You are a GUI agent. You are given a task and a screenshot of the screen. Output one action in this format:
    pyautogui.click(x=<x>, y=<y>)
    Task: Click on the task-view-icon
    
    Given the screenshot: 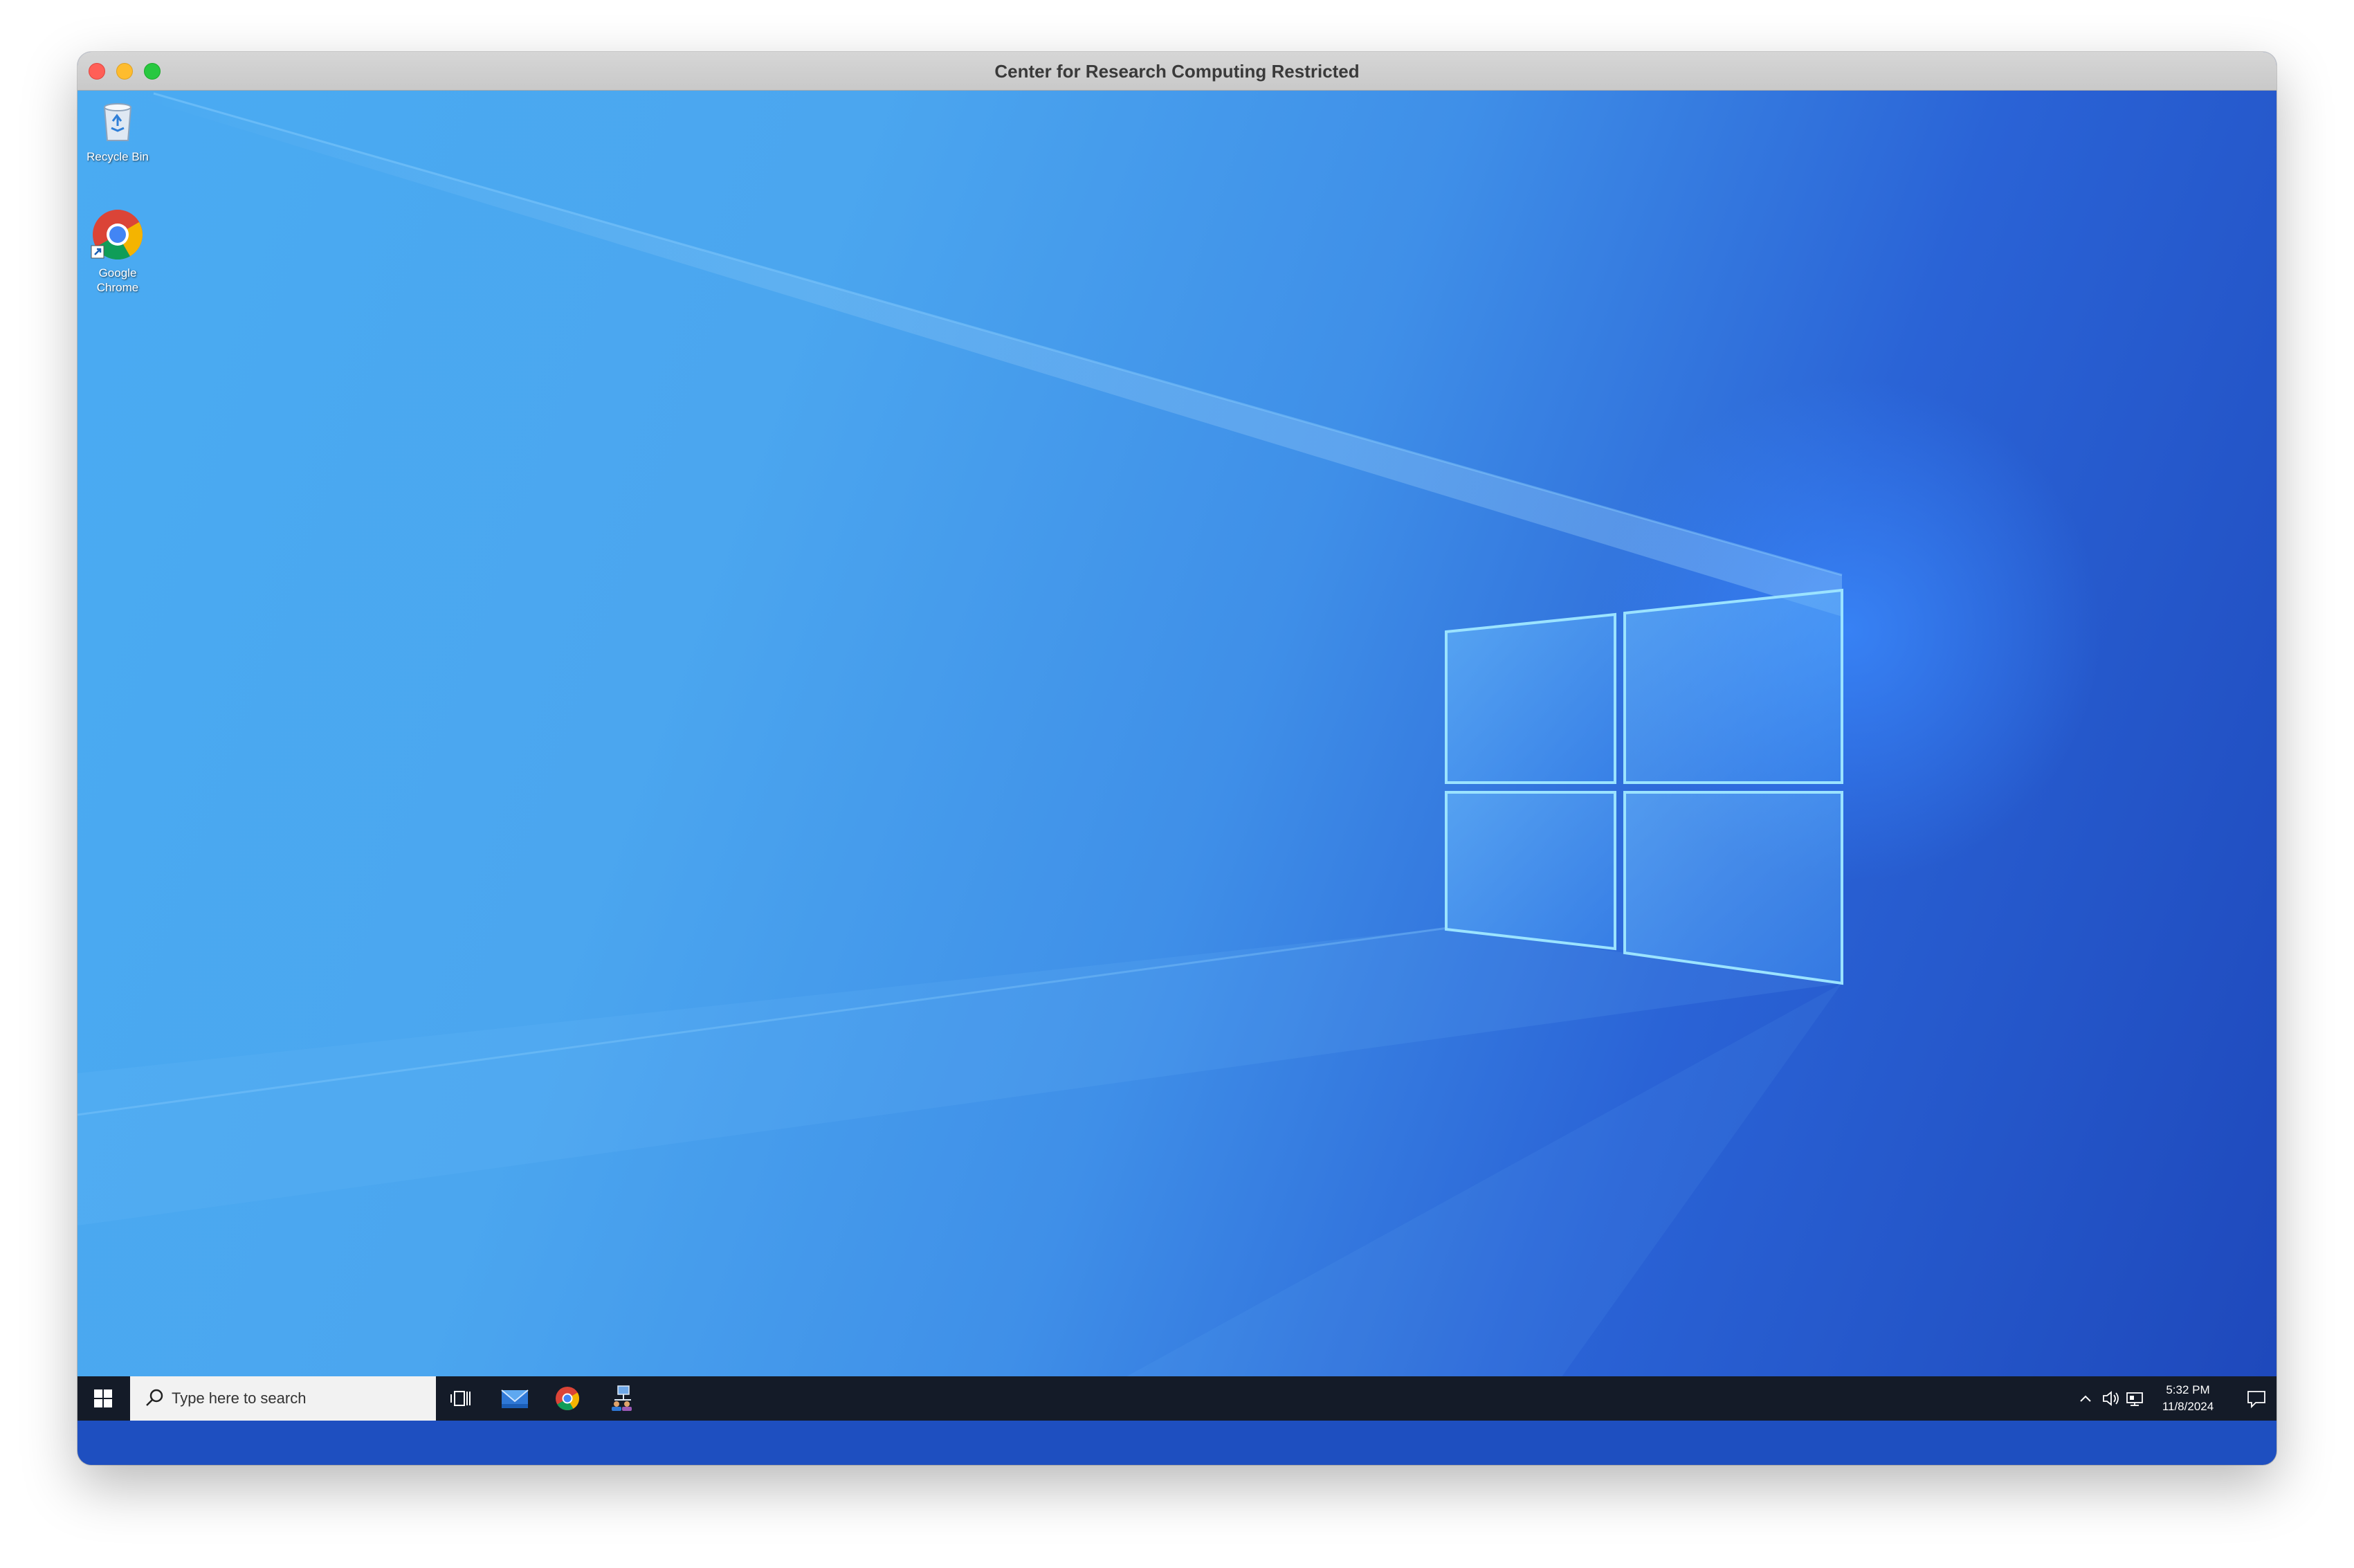 What is the action you would take?
    pyautogui.click(x=461, y=1398)
    